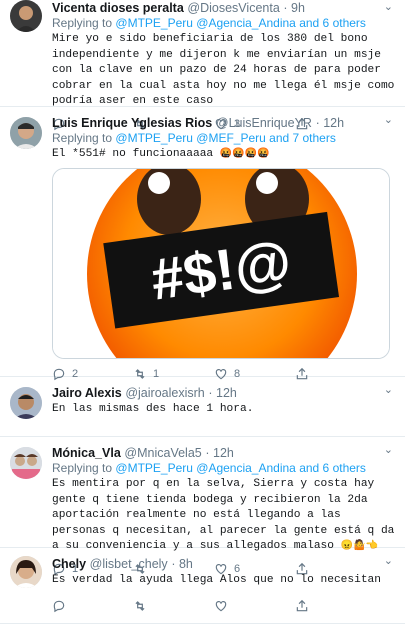 Image resolution: width=405 pixels, height=624 pixels. I want to click on author-handle: @jairoalexisrh, so click(164, 393).